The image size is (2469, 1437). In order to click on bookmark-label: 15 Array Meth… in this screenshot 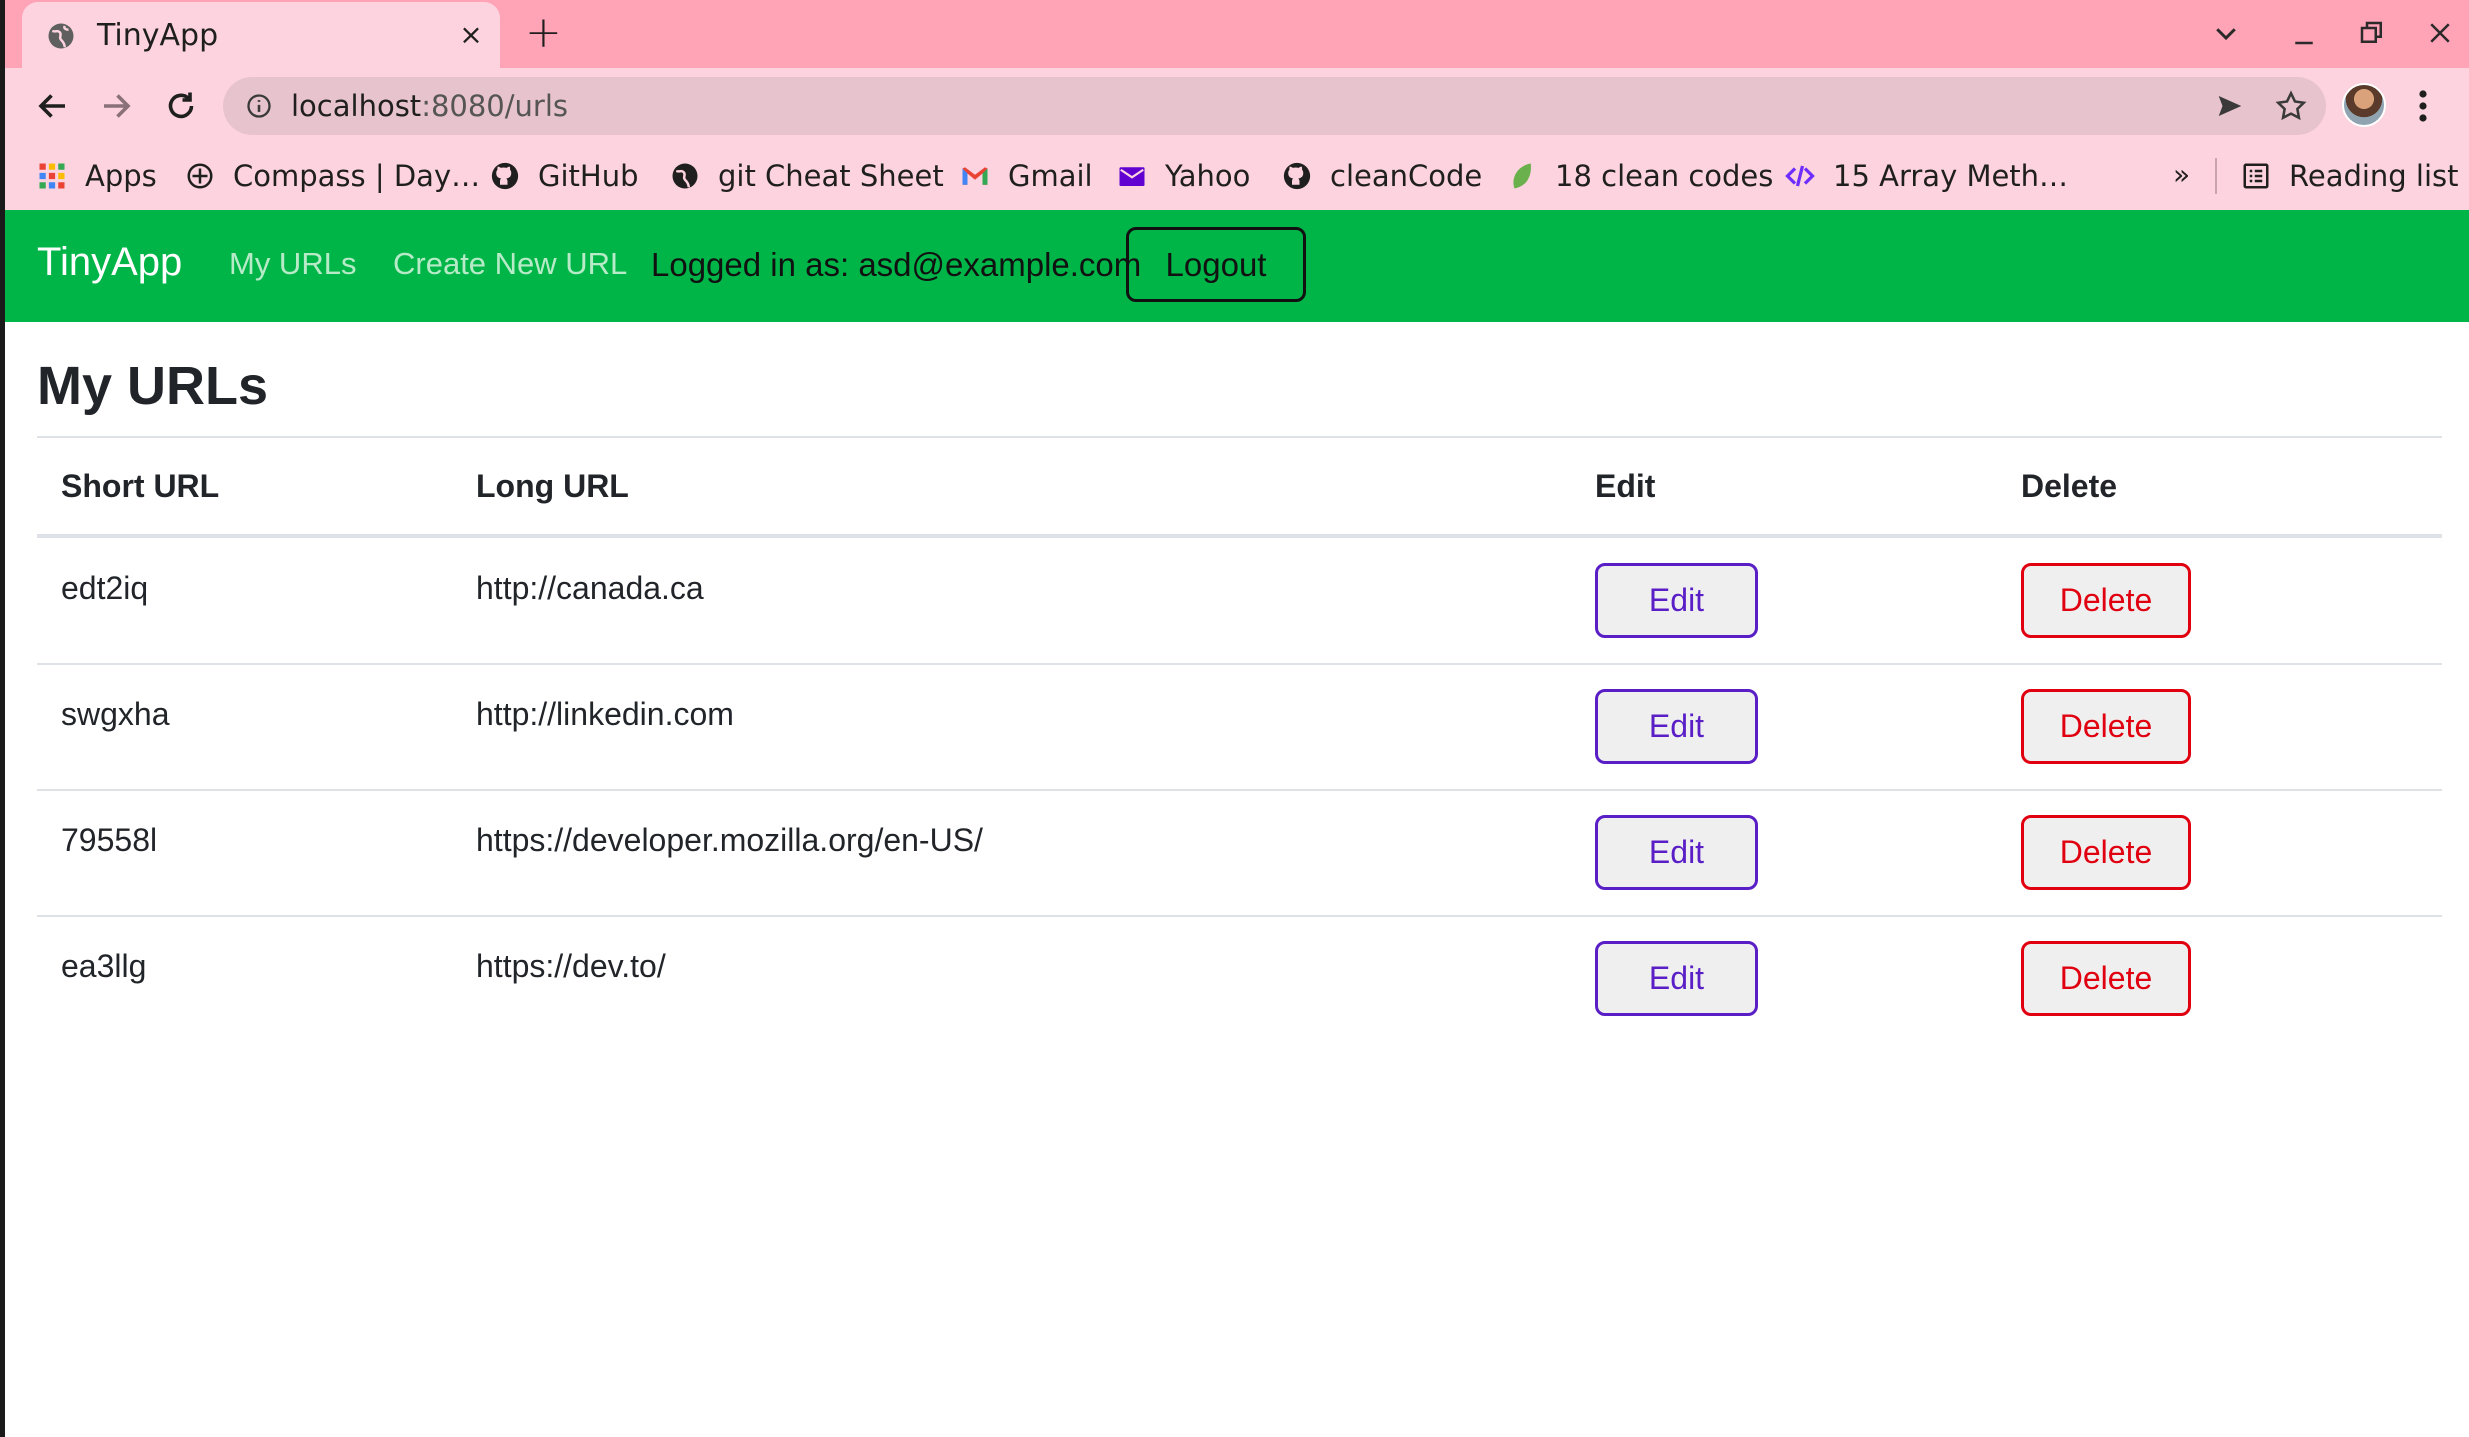, I will do `click(1951, 176)`.